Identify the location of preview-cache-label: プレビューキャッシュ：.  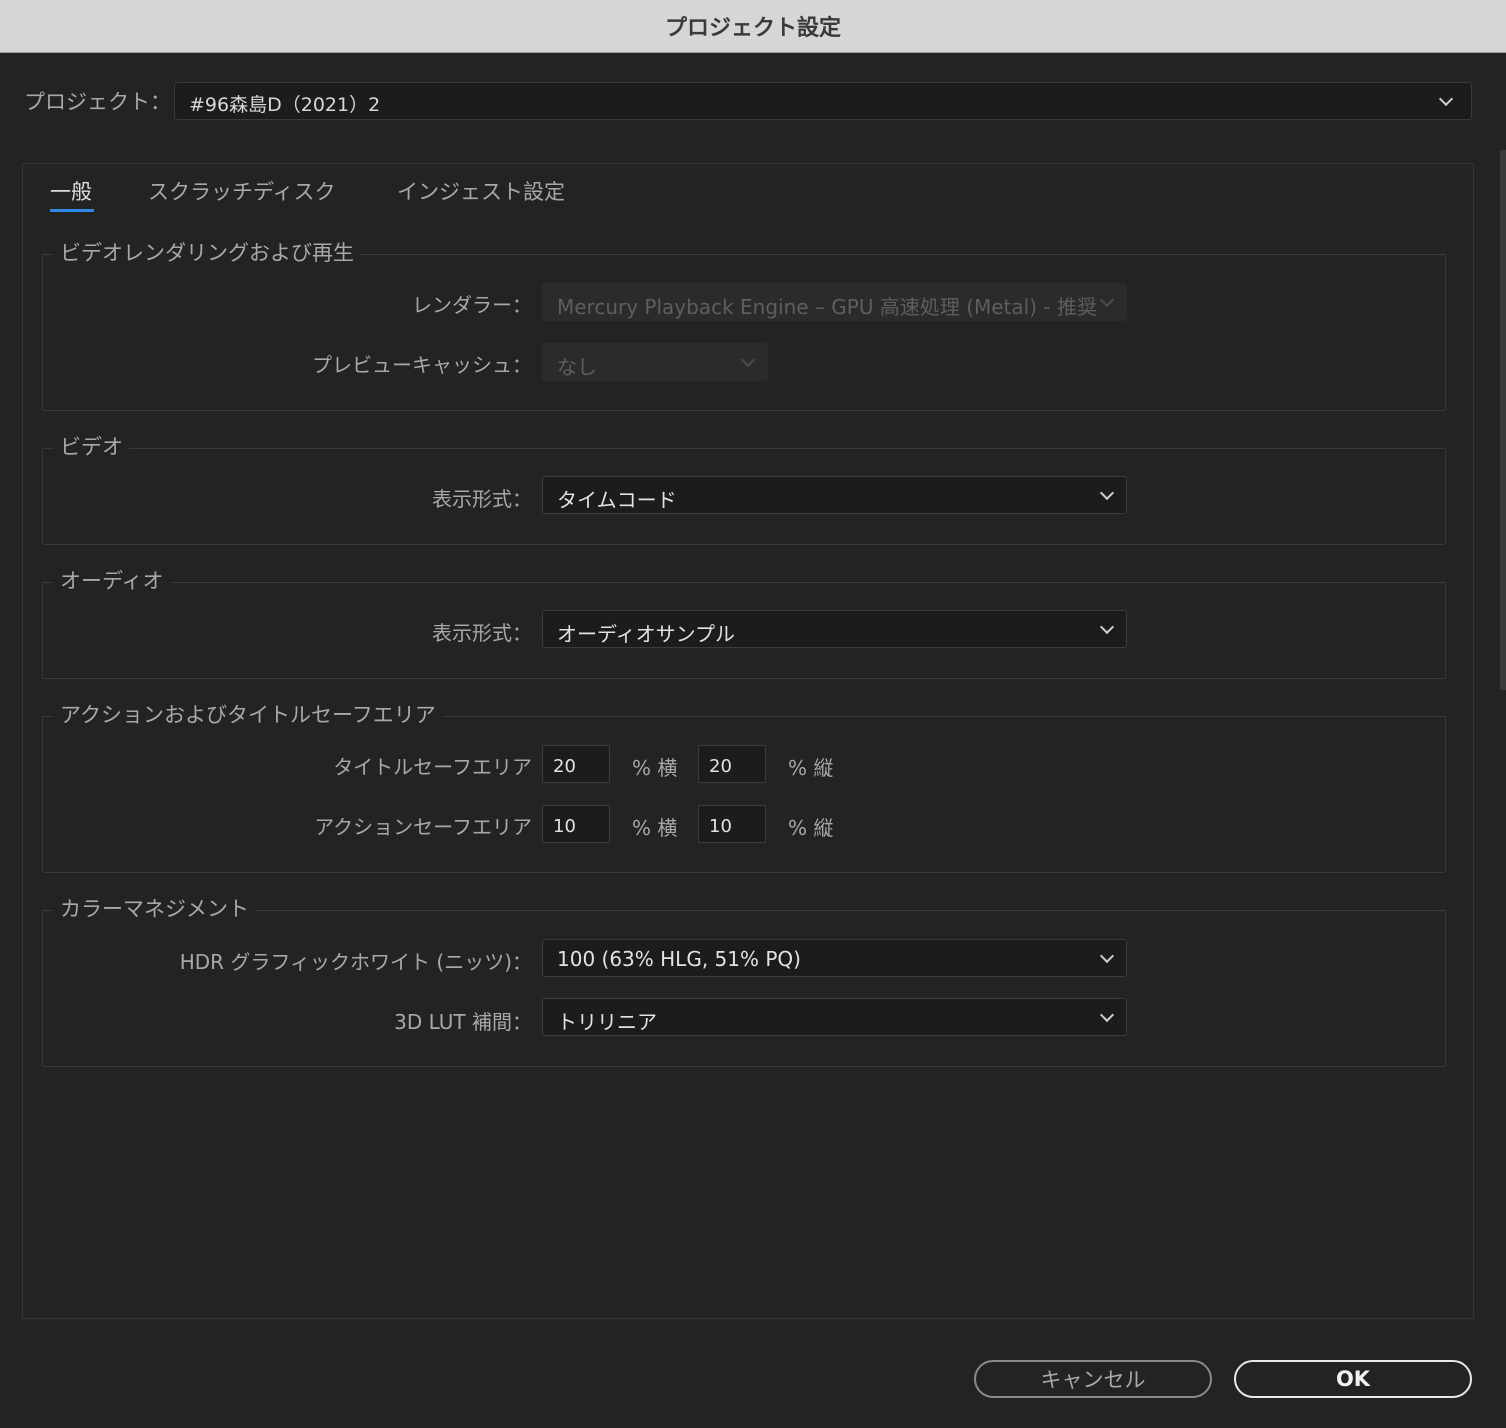
(422, 365).